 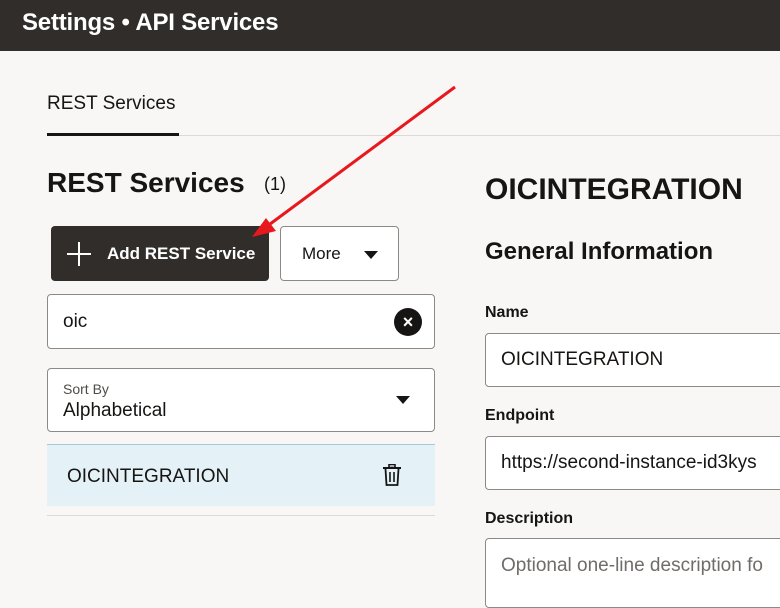 What do you see at coordinates (629, 462) in the screenshot?
I see `endpoint-value: https://second-instance-id3kys` at bounding box center [629, 462].